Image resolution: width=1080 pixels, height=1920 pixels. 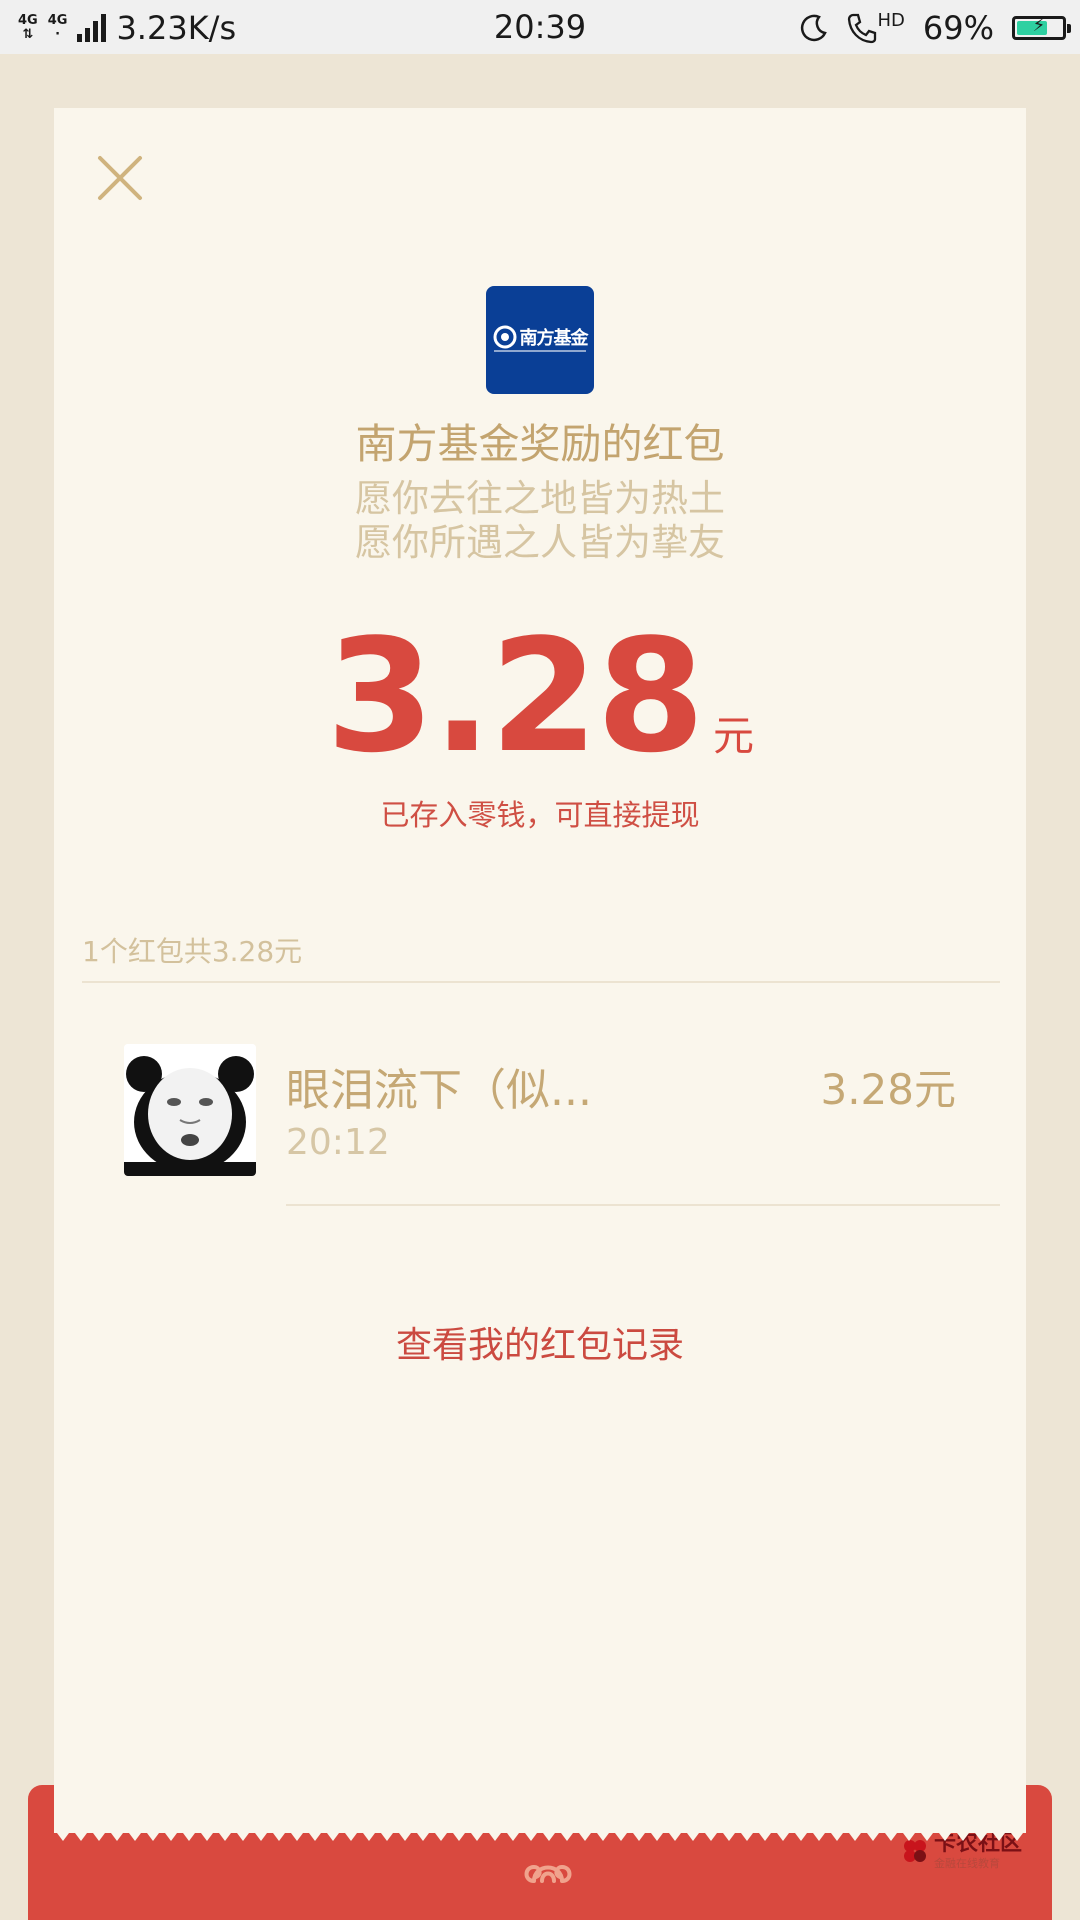 What do you see at coordinates (28, 34) in the screenshot?
I see `data-arrows-icon: ⇅` at bounding box center [28, 34].